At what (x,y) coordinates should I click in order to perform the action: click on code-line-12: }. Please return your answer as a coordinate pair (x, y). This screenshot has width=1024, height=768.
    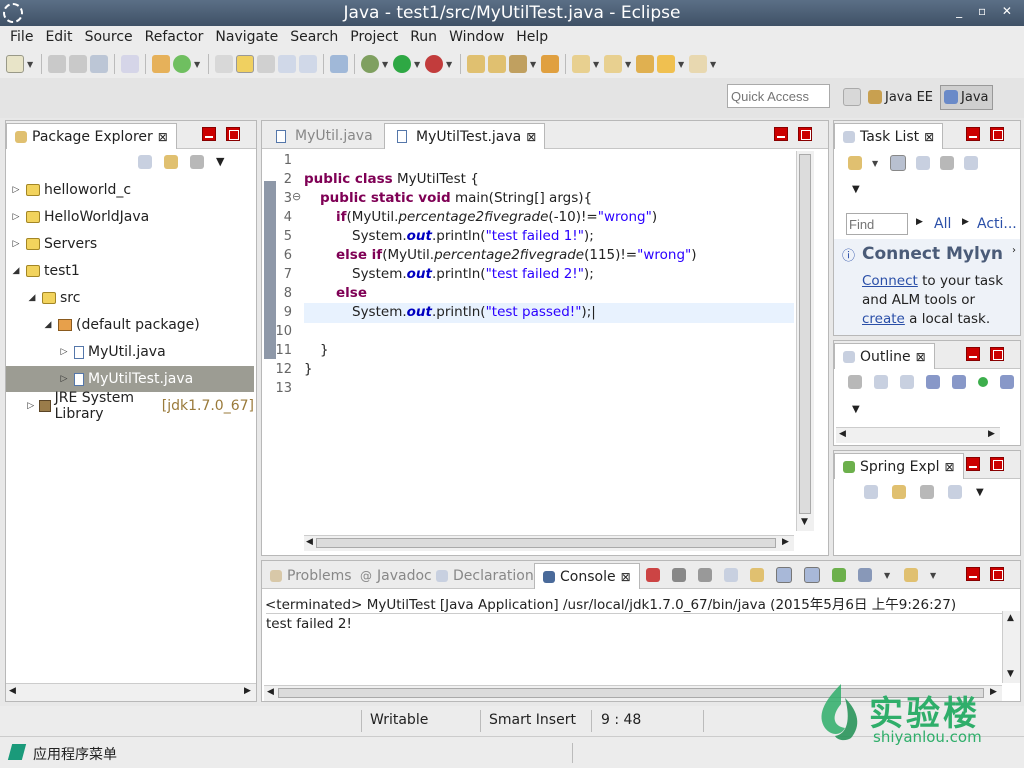
    Looking at the image, I should click on (308, 369).